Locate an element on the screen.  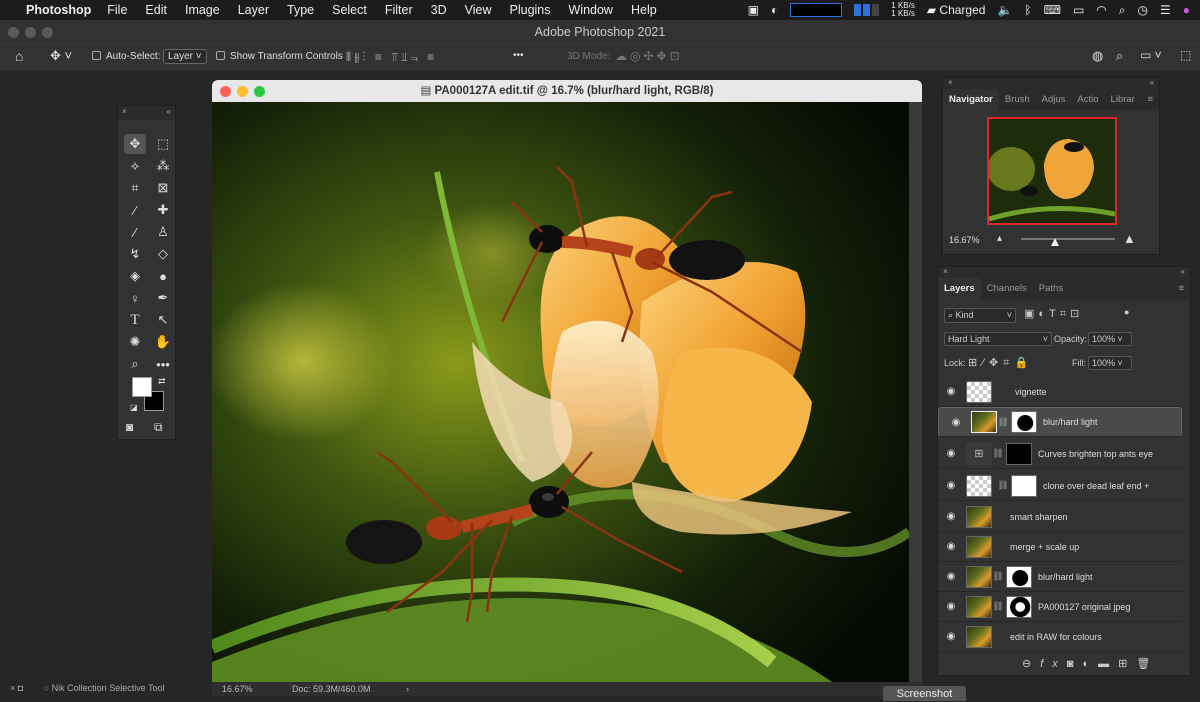
menu-image: Image is located at coordinates (202, 10).